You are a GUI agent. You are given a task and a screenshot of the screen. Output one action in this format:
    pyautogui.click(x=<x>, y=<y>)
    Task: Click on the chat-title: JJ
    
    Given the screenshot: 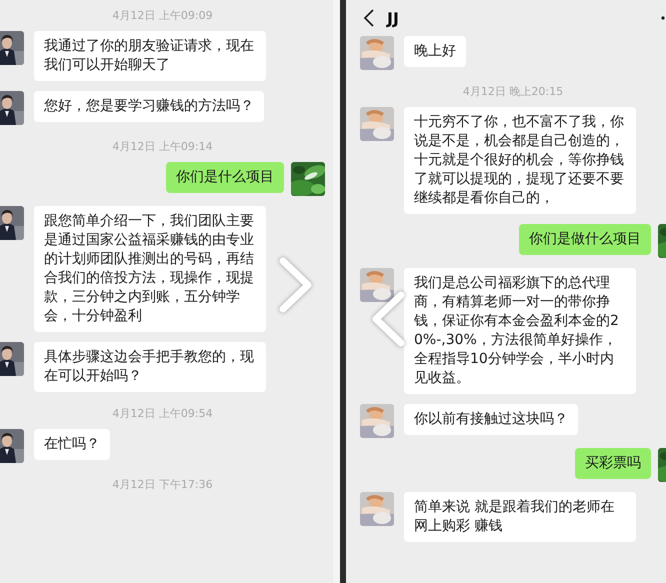 What is the action you would take?
    pyautogui.click(x=393, y=18)
    